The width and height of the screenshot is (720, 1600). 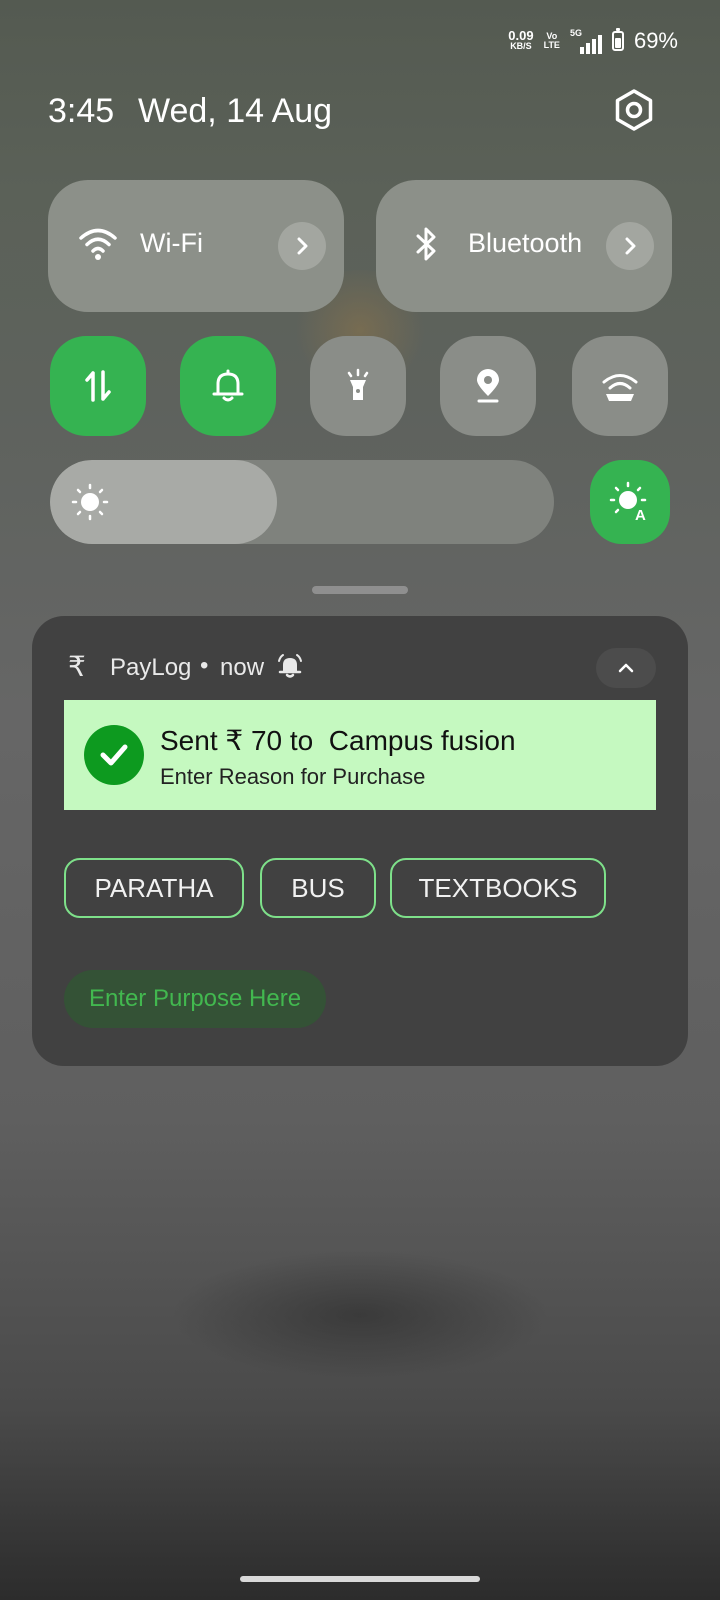 I want to click on wifi-details-button, so click(x=302, y=246).